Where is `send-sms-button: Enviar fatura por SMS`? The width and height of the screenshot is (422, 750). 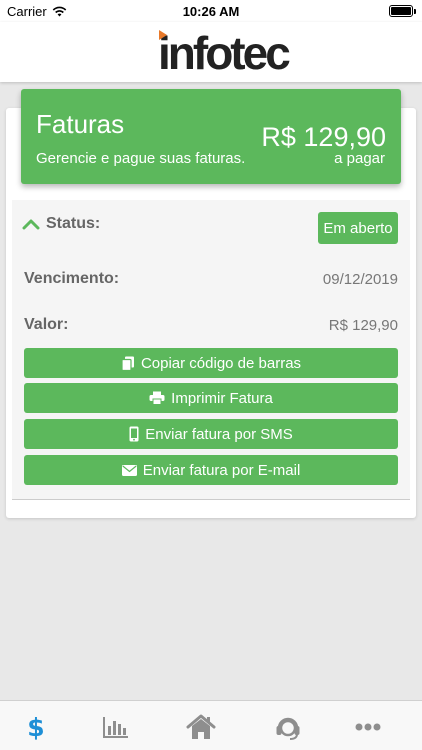
send-sms-button: Enviar fatura por SMS is located at coordinates (211, 434).